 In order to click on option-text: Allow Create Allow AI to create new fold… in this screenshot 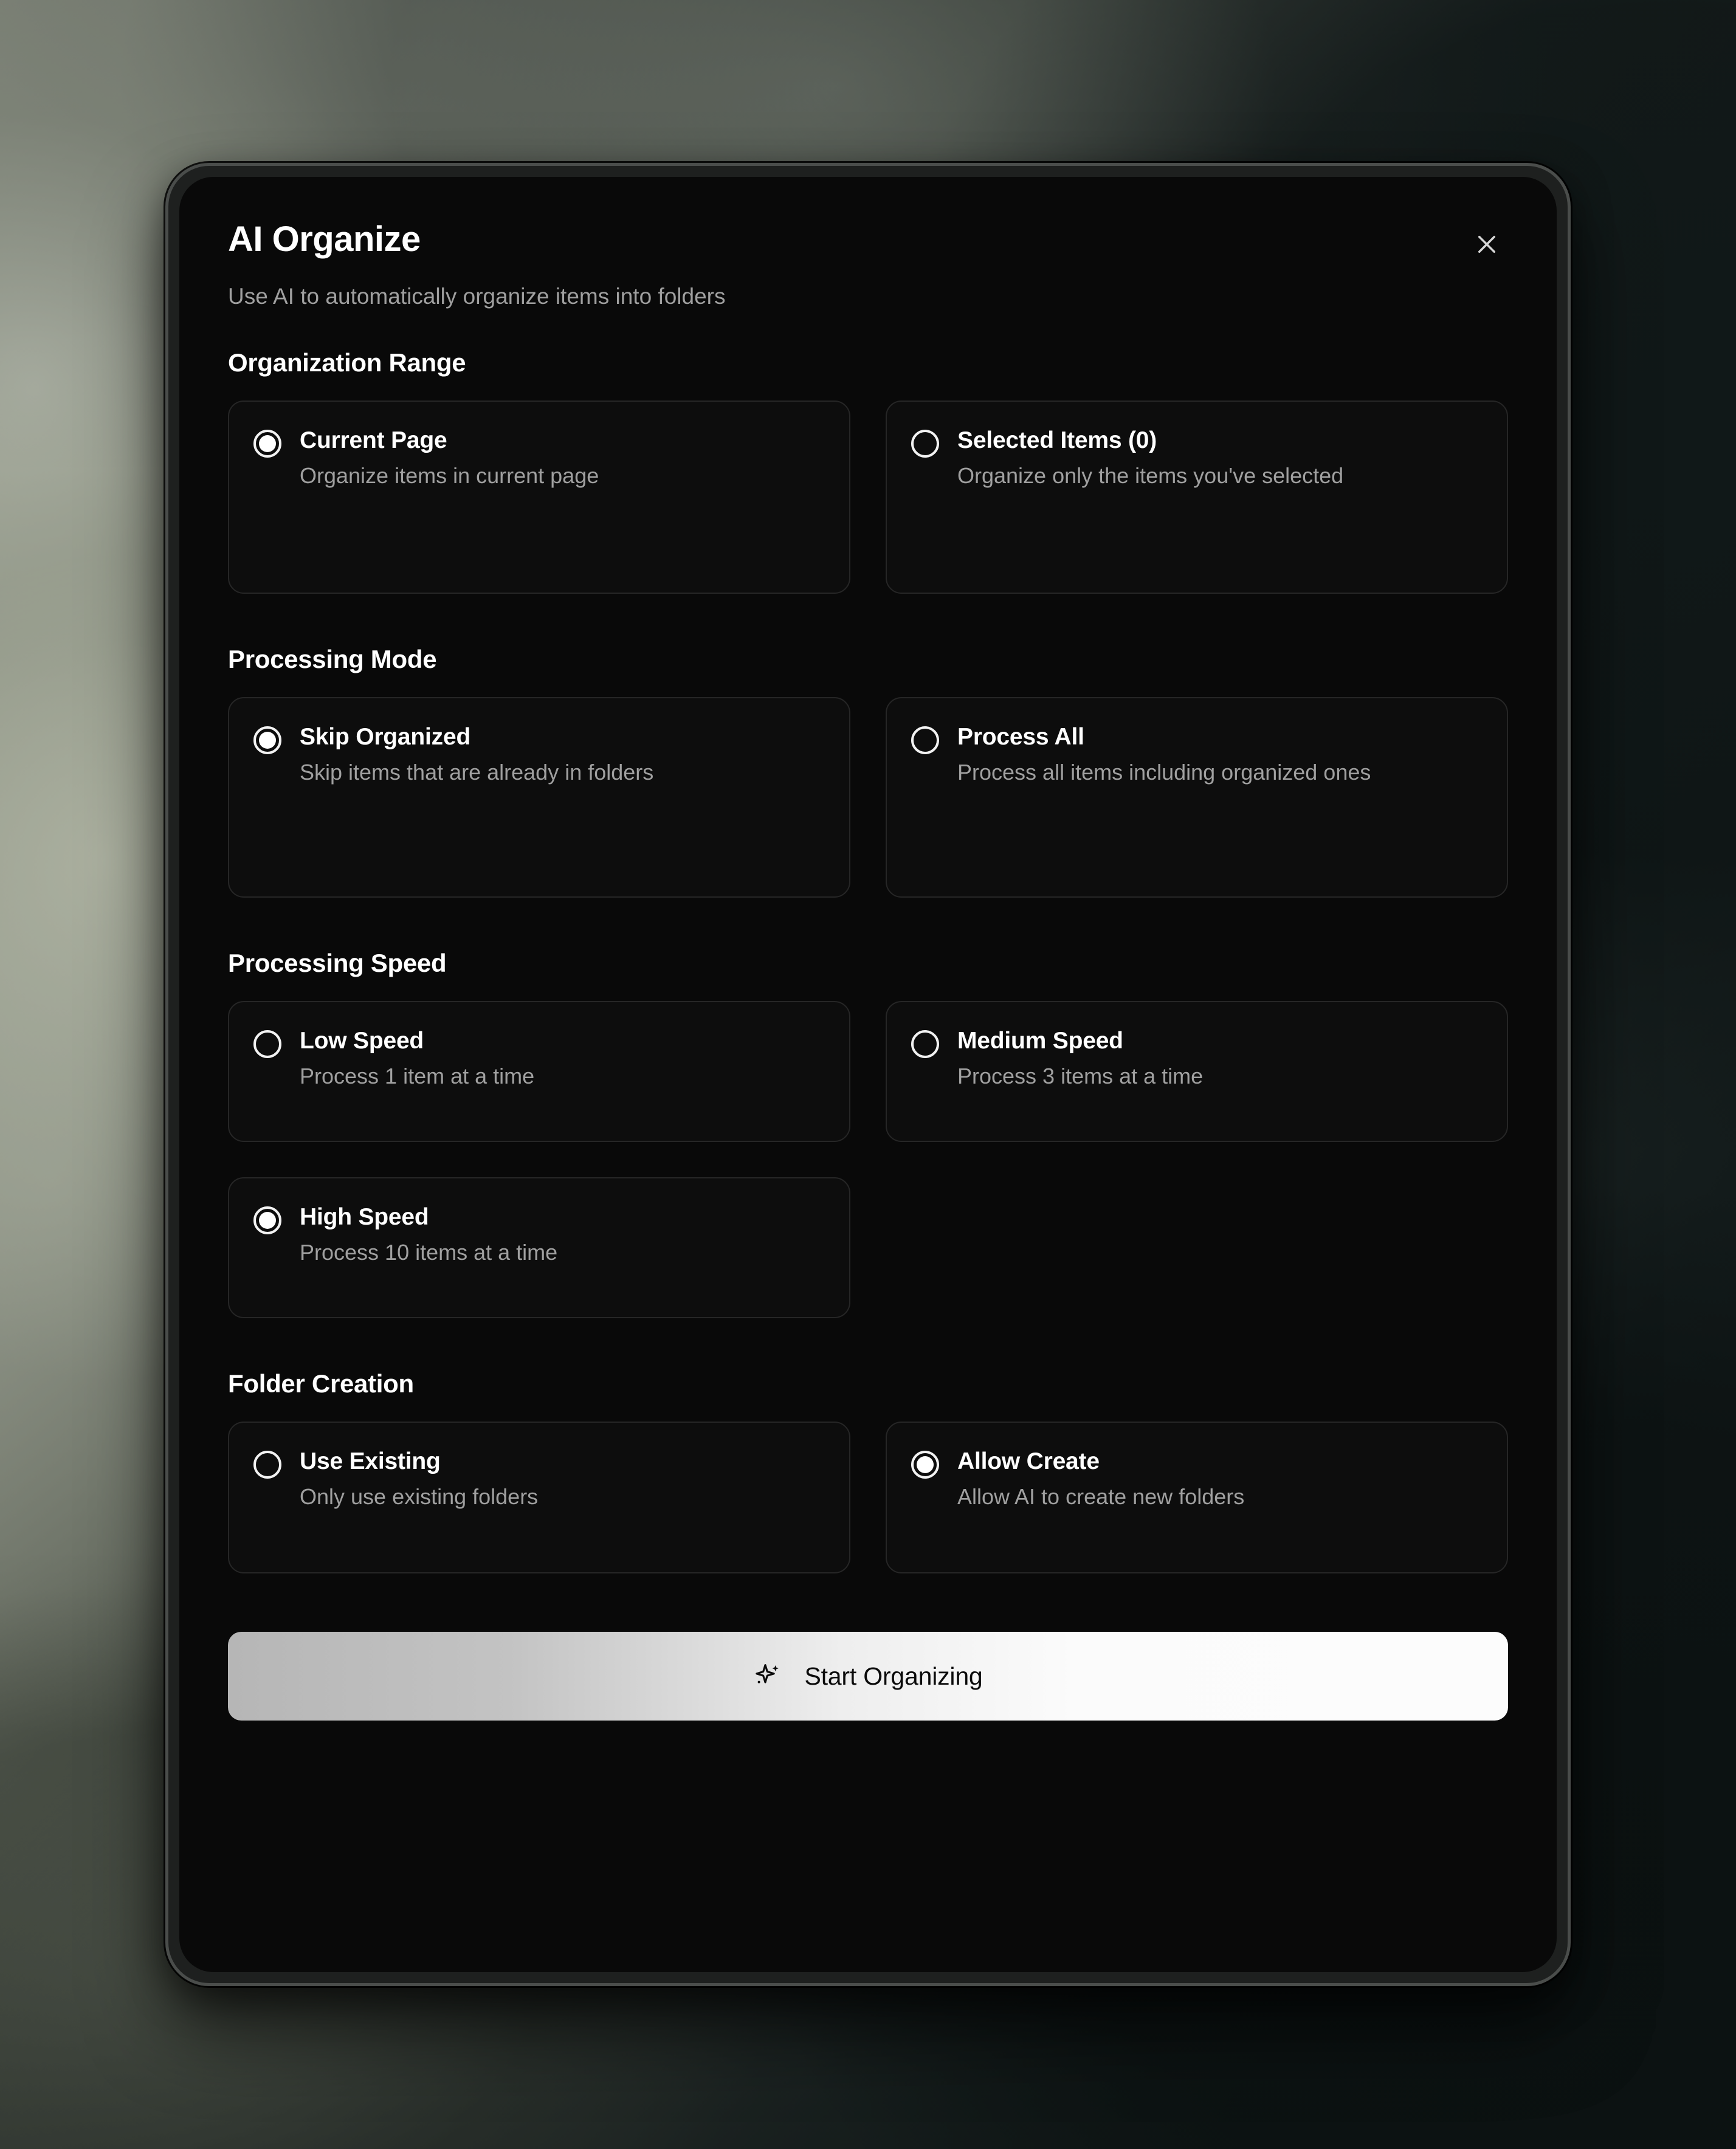, I will do `click(1100, 1479)`.